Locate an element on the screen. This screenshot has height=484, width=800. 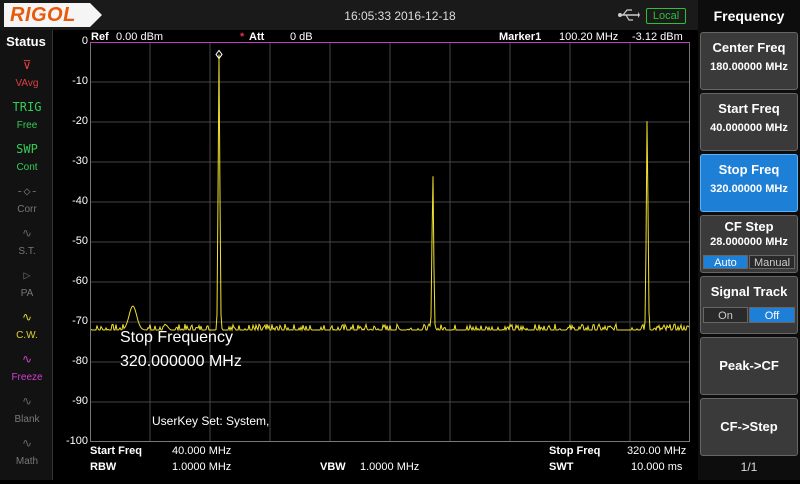
status-label: PA is located at coordinates (27, 293).